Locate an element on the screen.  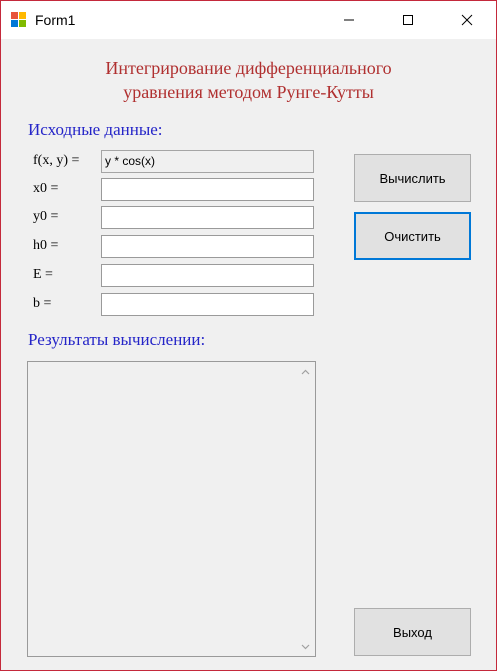
minimize-icon is located at coordinates (349, 20).